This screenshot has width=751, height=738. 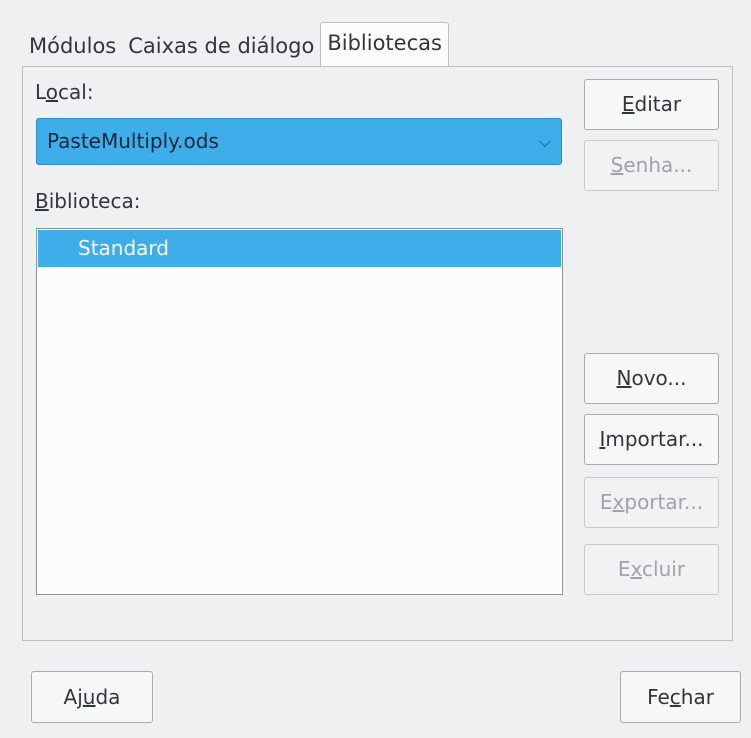 I want to click on tab-dialogs: Caixas de diálogo, so click(x=221, y=46).